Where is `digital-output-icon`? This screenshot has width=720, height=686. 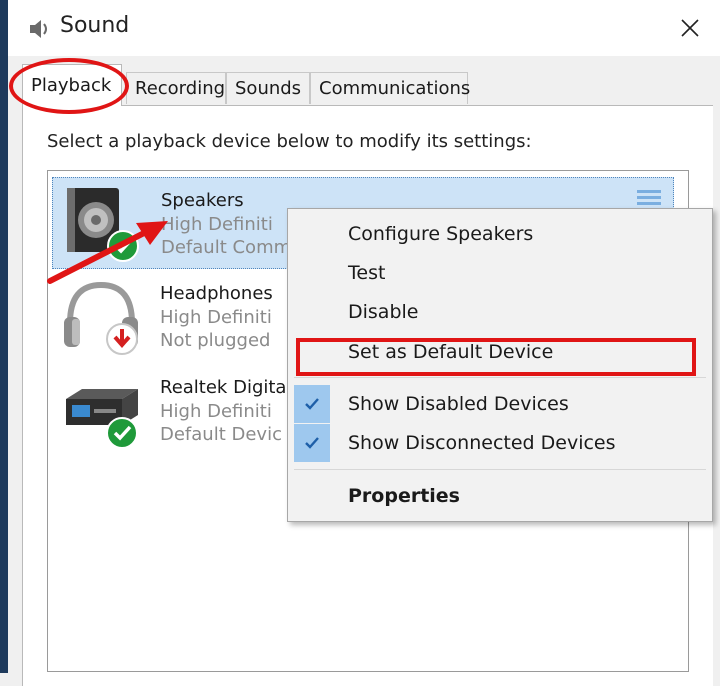
digital-output-icon is located at coordinates (102, 419).